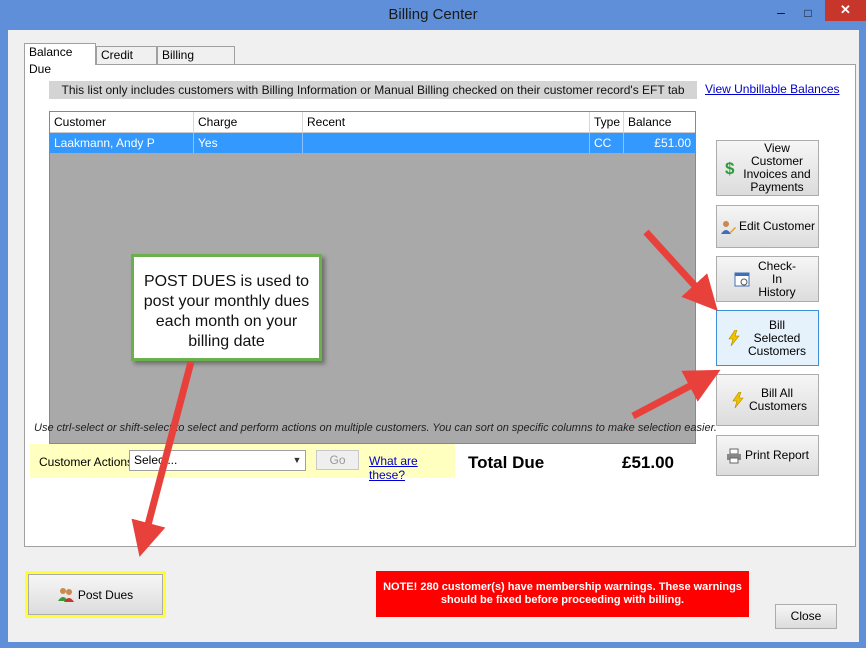  I want to click on print-report-button: Print Report, so click(767, 455).